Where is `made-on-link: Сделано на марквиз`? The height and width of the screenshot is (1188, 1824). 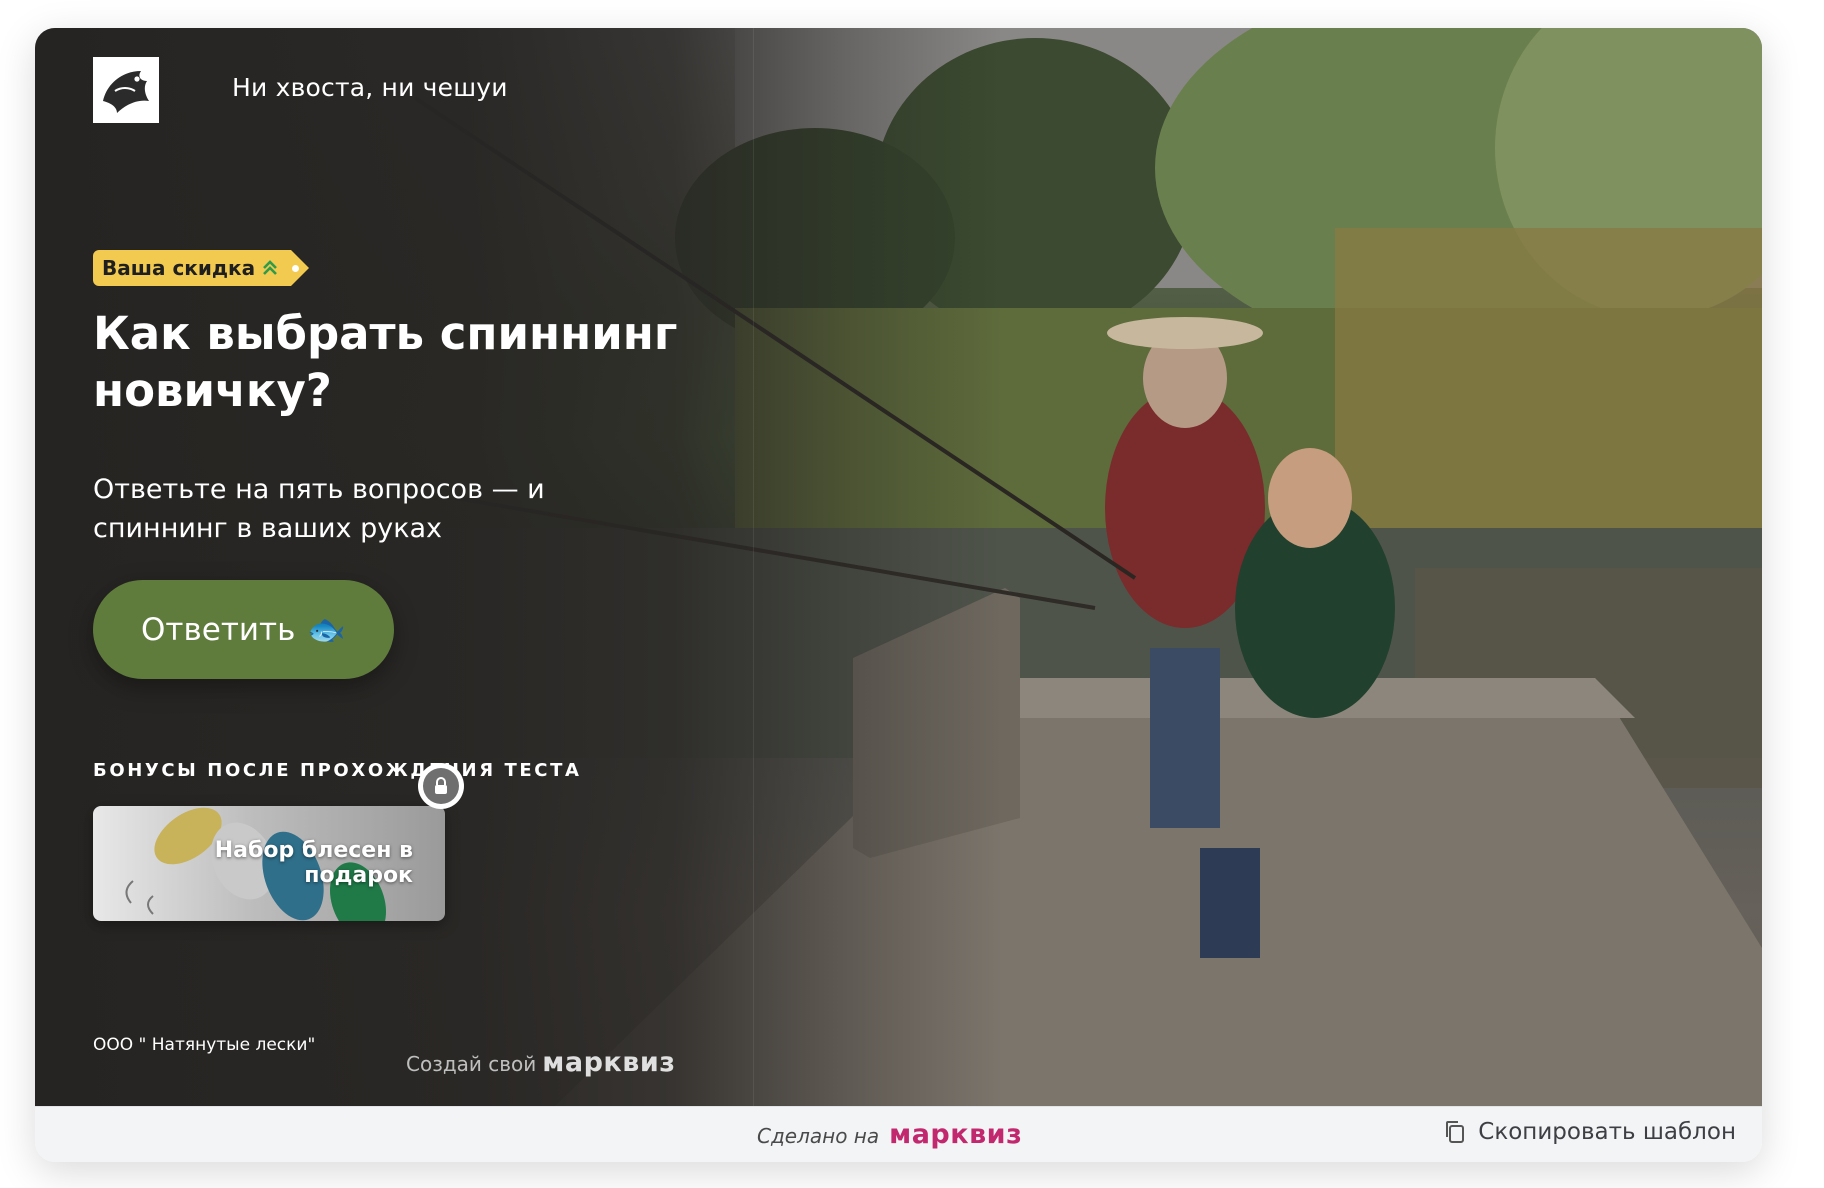
made-on-link: Сделано на марквиз is located at coordinates (889, 1134).